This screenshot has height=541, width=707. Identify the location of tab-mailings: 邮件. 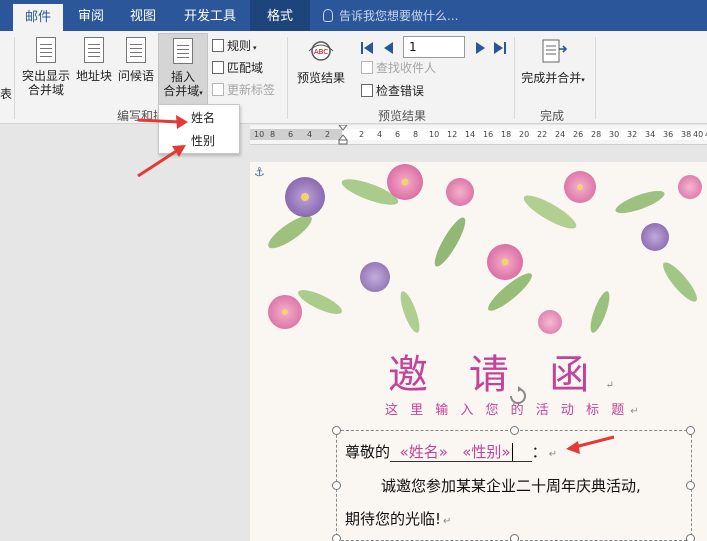
(38, 17).